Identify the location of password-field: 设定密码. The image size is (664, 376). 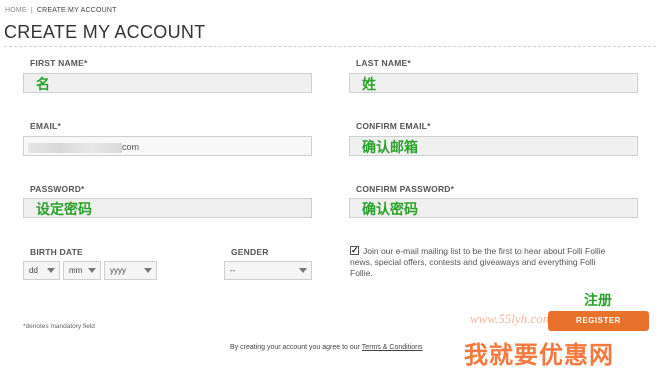
(167, 208).